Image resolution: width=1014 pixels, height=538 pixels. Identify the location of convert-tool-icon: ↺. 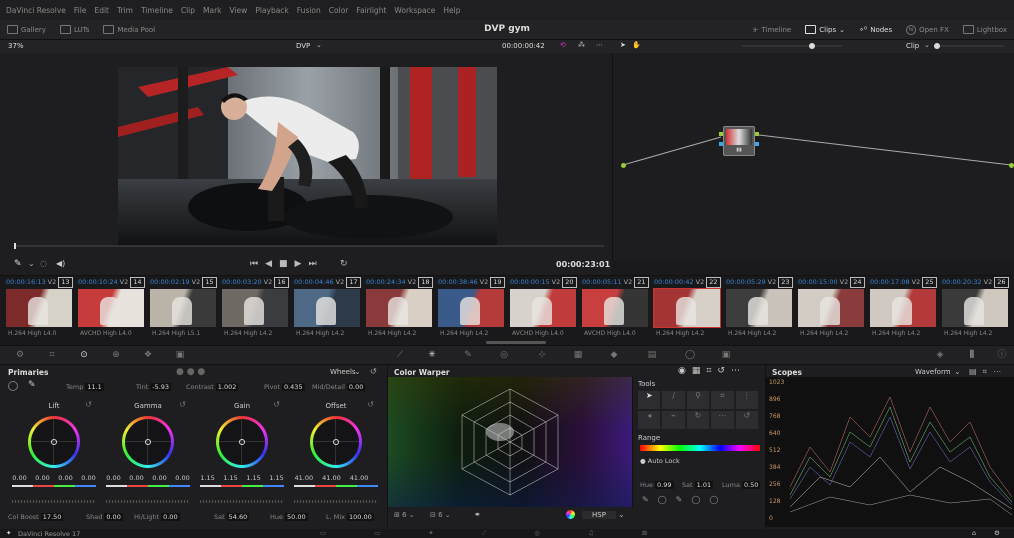
(746, 420).